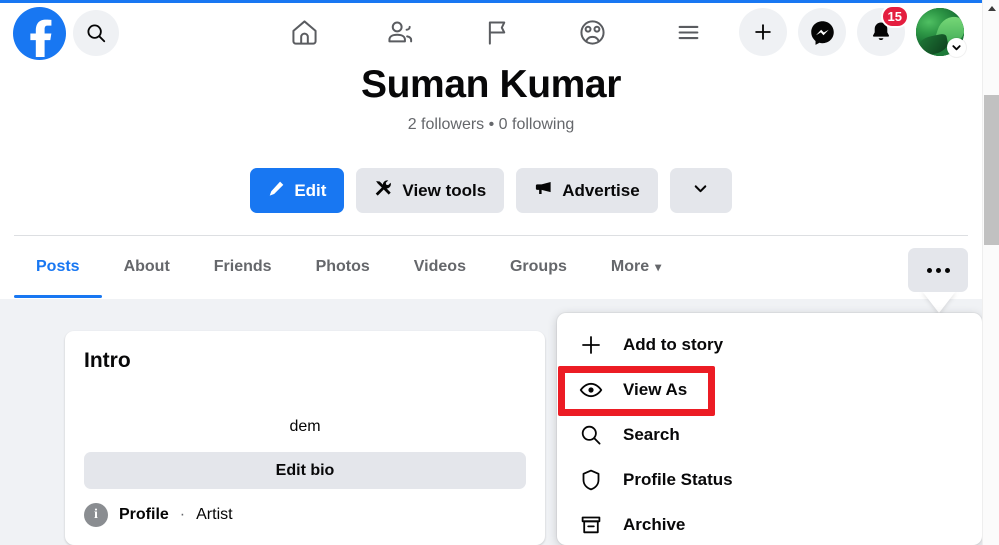 The width and height of the screenshot is (999, 545). Describe the element at coordinates (601, 190) in the screenshot. I see `advertise-label: Advertise` at that location.